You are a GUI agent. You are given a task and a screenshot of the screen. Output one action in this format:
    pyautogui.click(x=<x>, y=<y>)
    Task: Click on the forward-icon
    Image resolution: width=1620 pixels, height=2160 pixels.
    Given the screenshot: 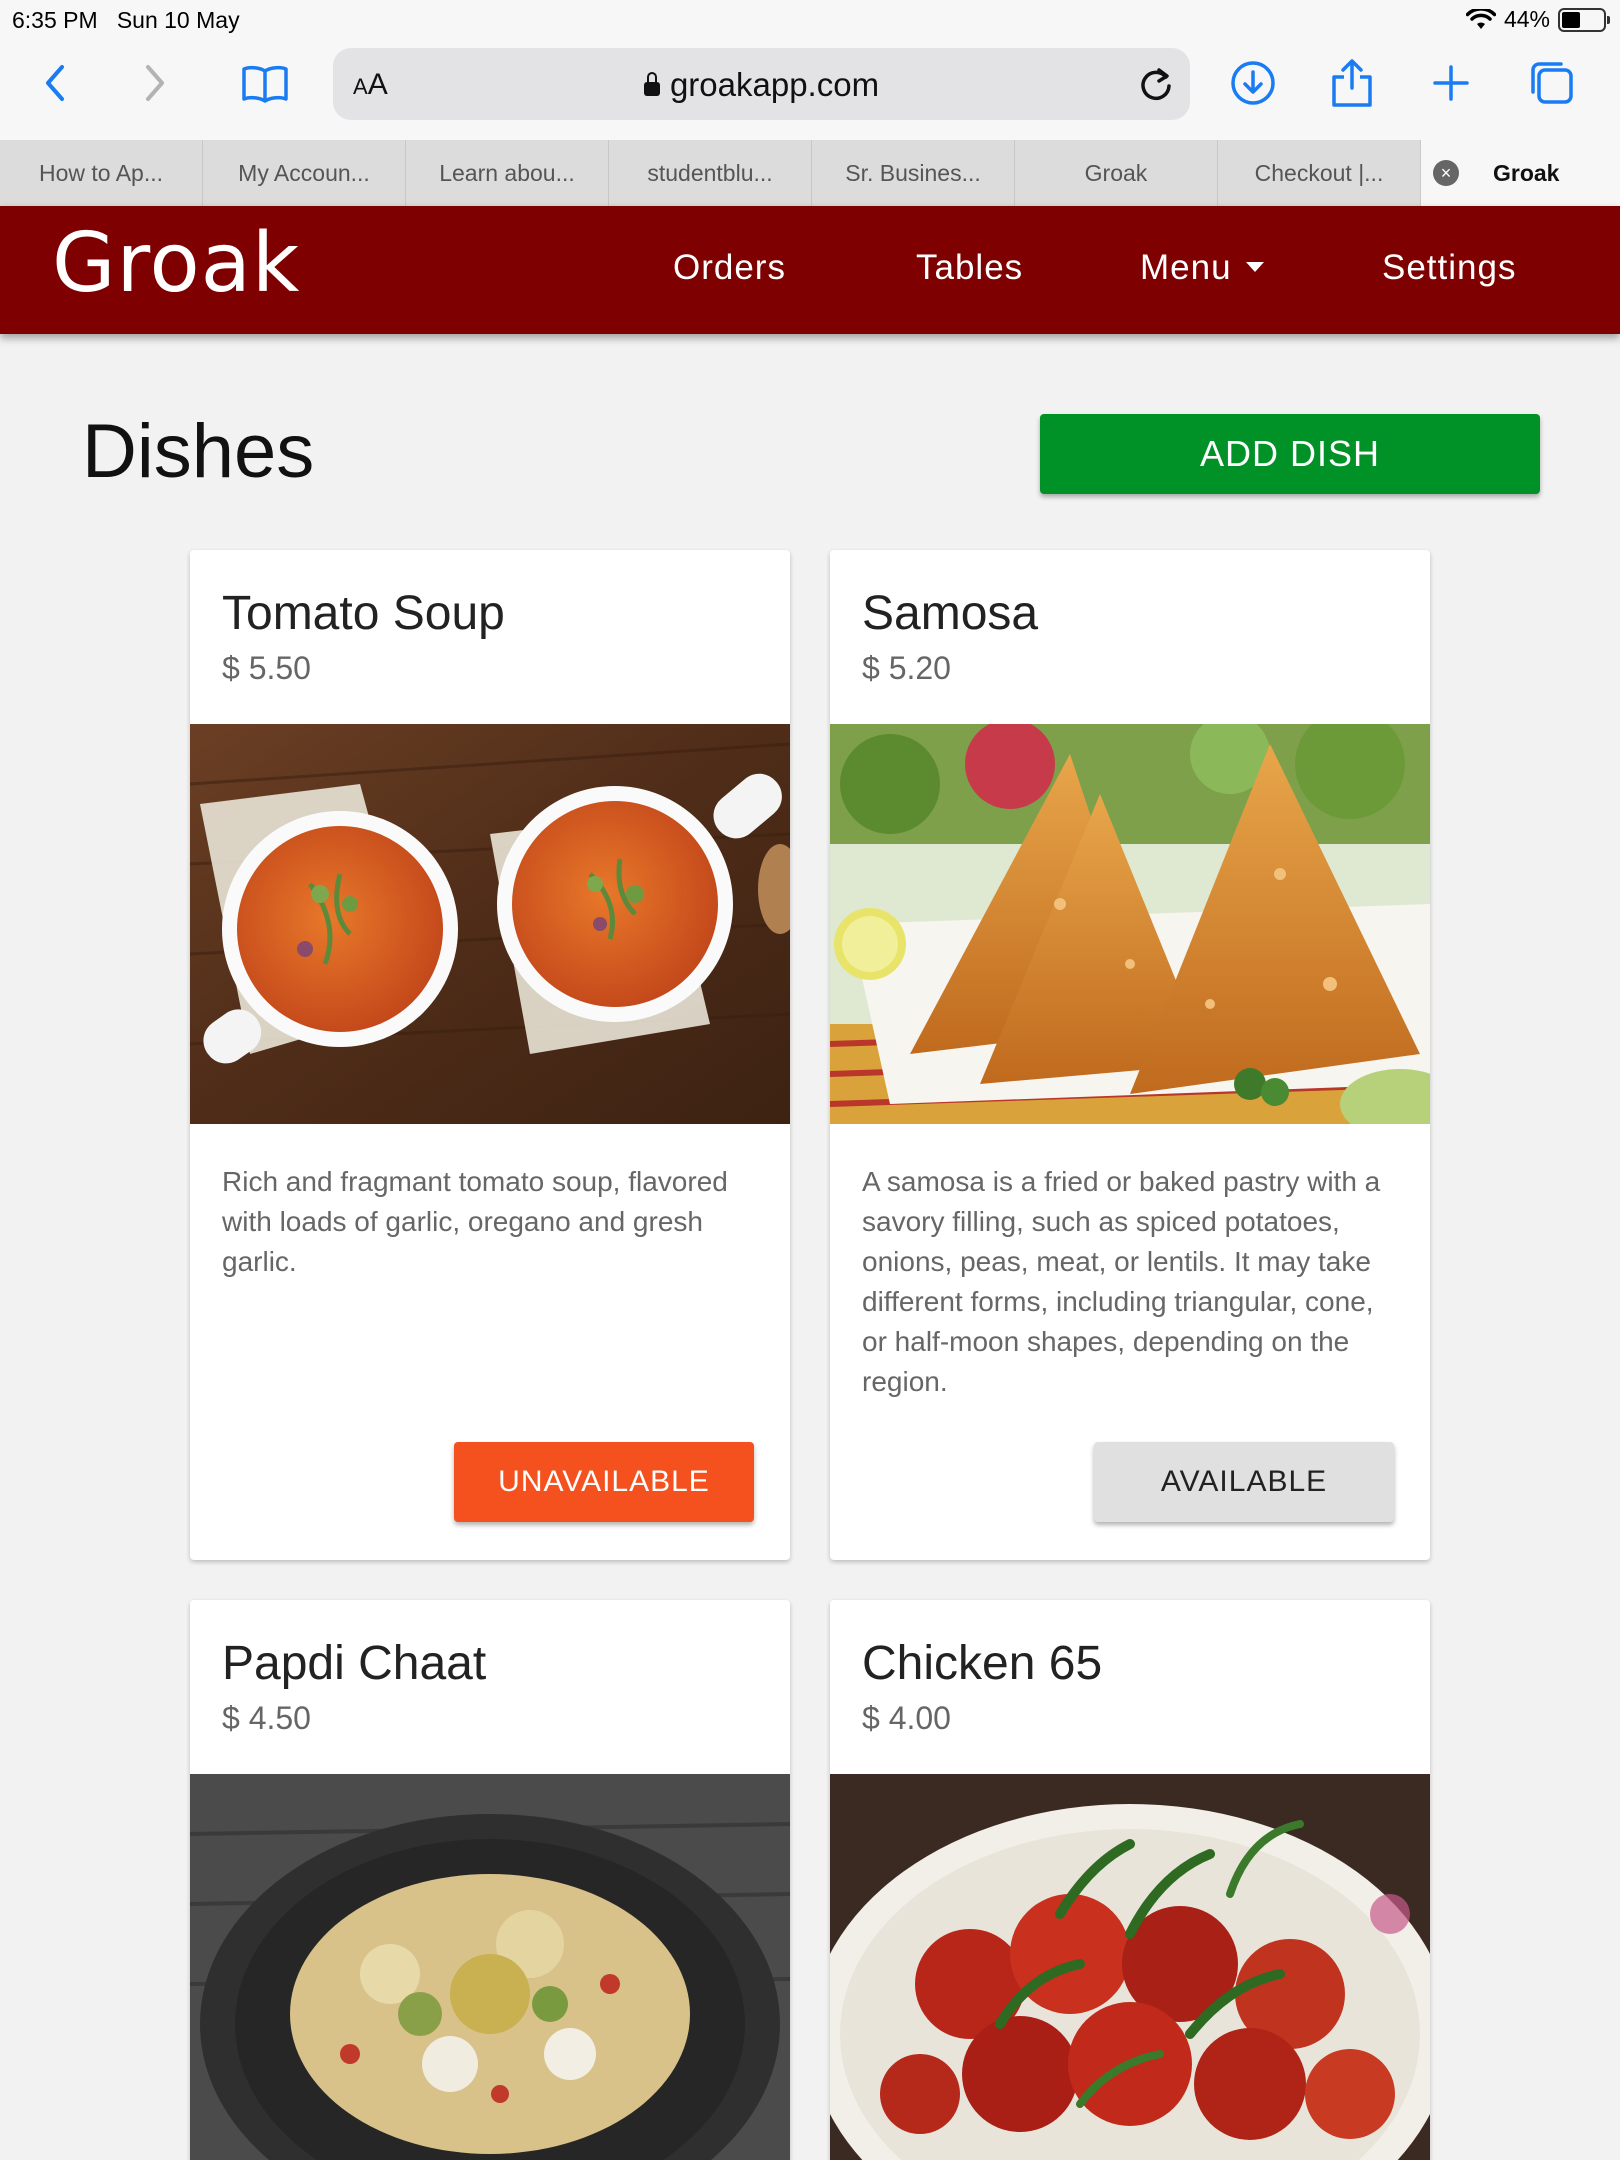 What is the action you would take?
    pyautogui.click(x=155, y=83)
    